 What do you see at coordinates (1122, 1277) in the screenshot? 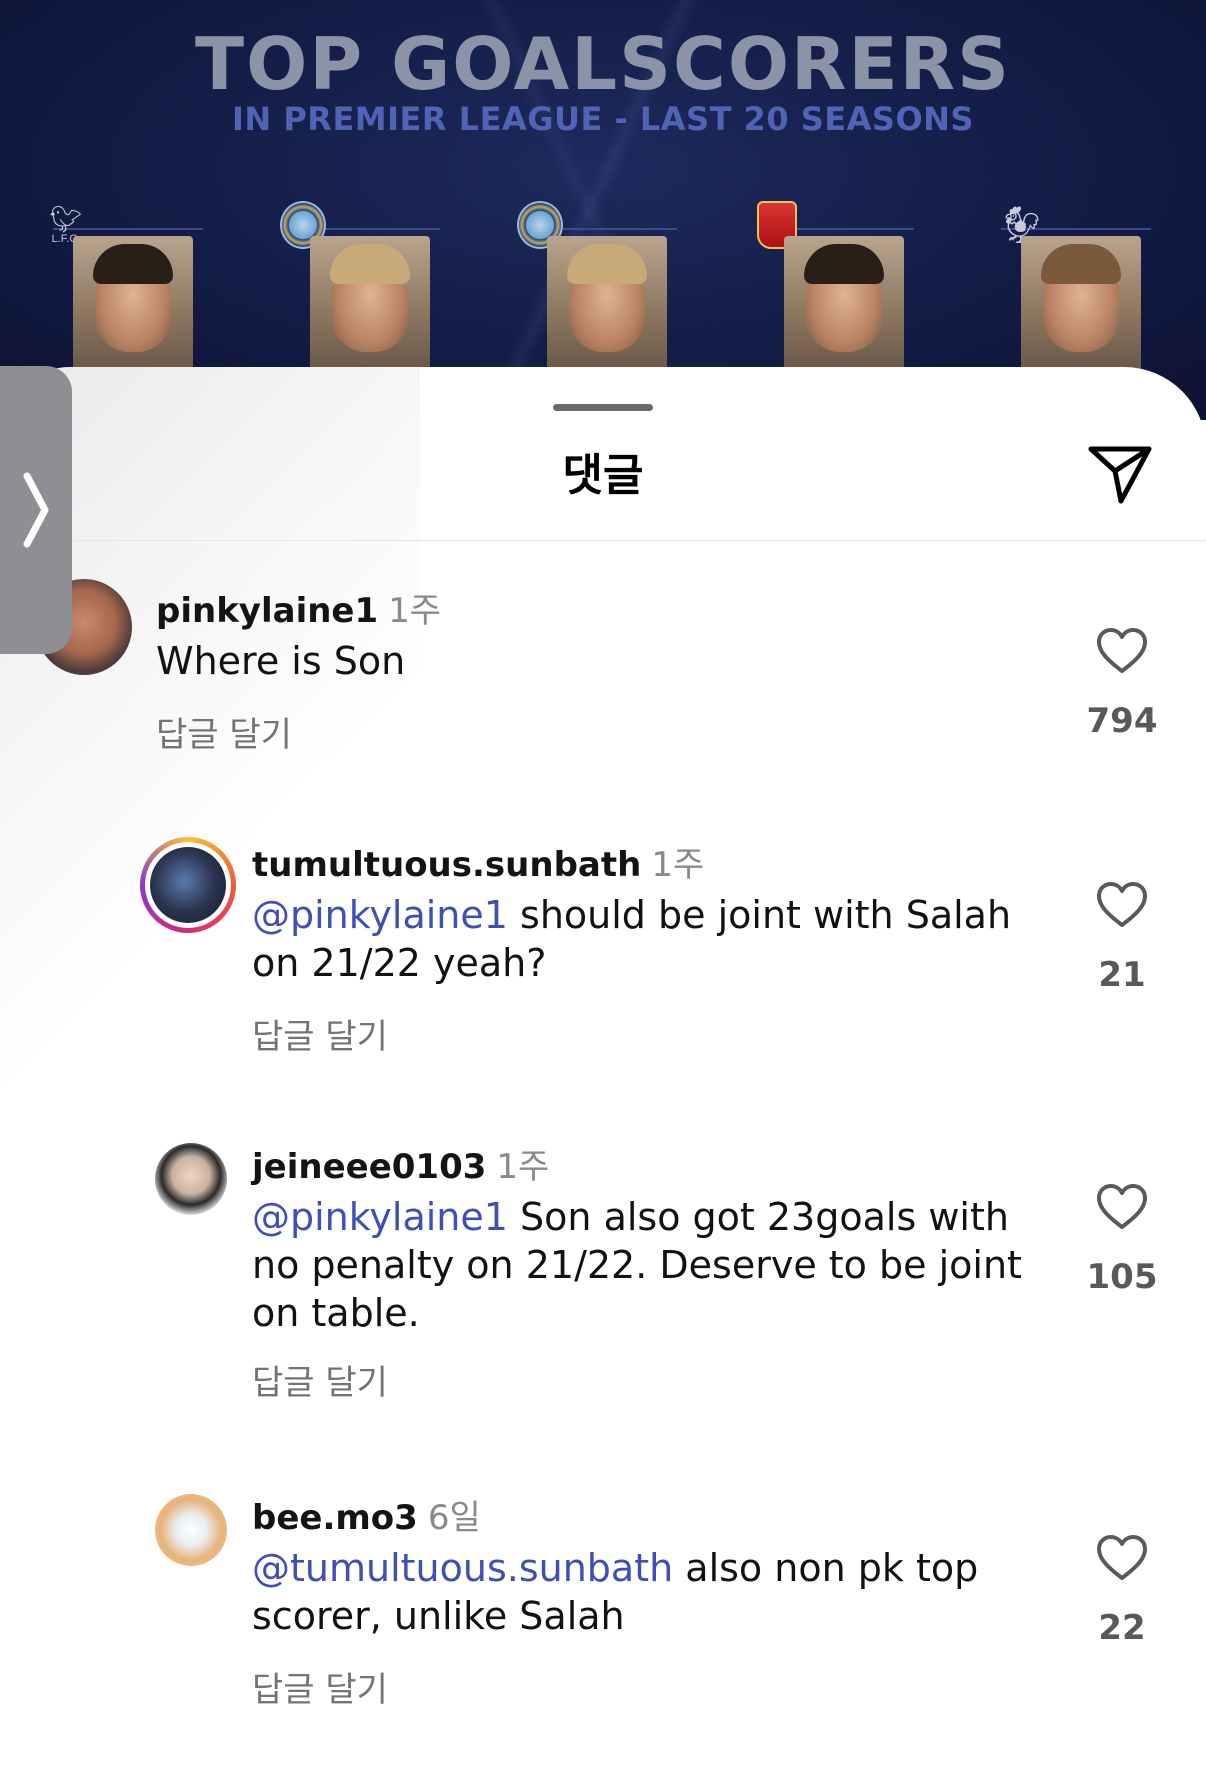
I see `like-count: 105` at bounding box center [1122, 1277].